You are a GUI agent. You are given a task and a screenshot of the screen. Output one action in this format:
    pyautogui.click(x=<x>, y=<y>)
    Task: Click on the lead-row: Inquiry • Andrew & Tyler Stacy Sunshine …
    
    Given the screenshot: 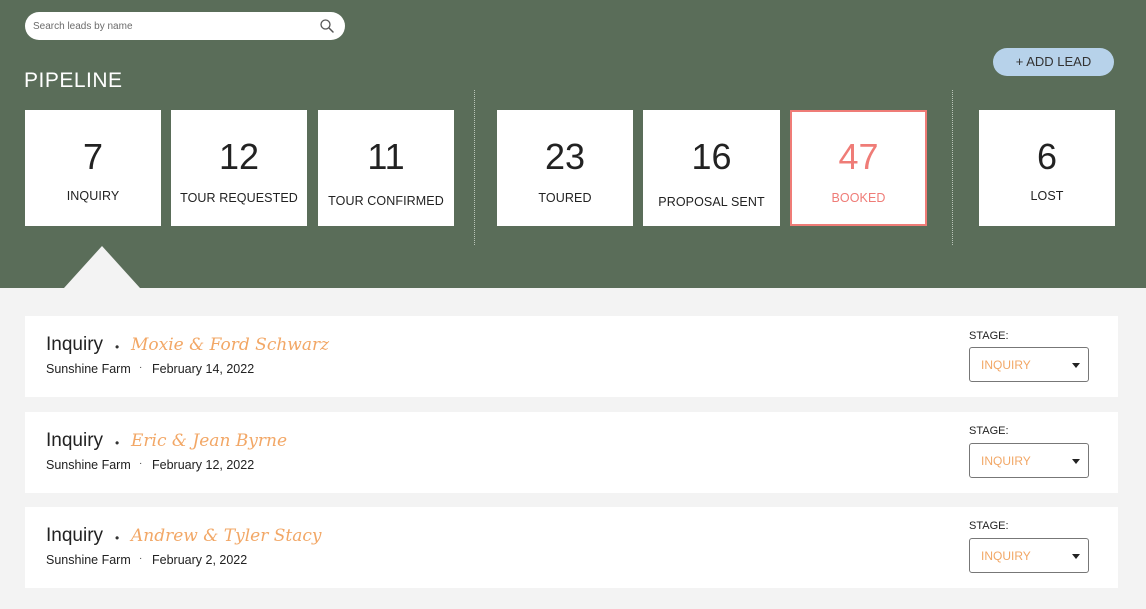 What is the action you would take?
    pyautogui.click(x=571, y=547)
    